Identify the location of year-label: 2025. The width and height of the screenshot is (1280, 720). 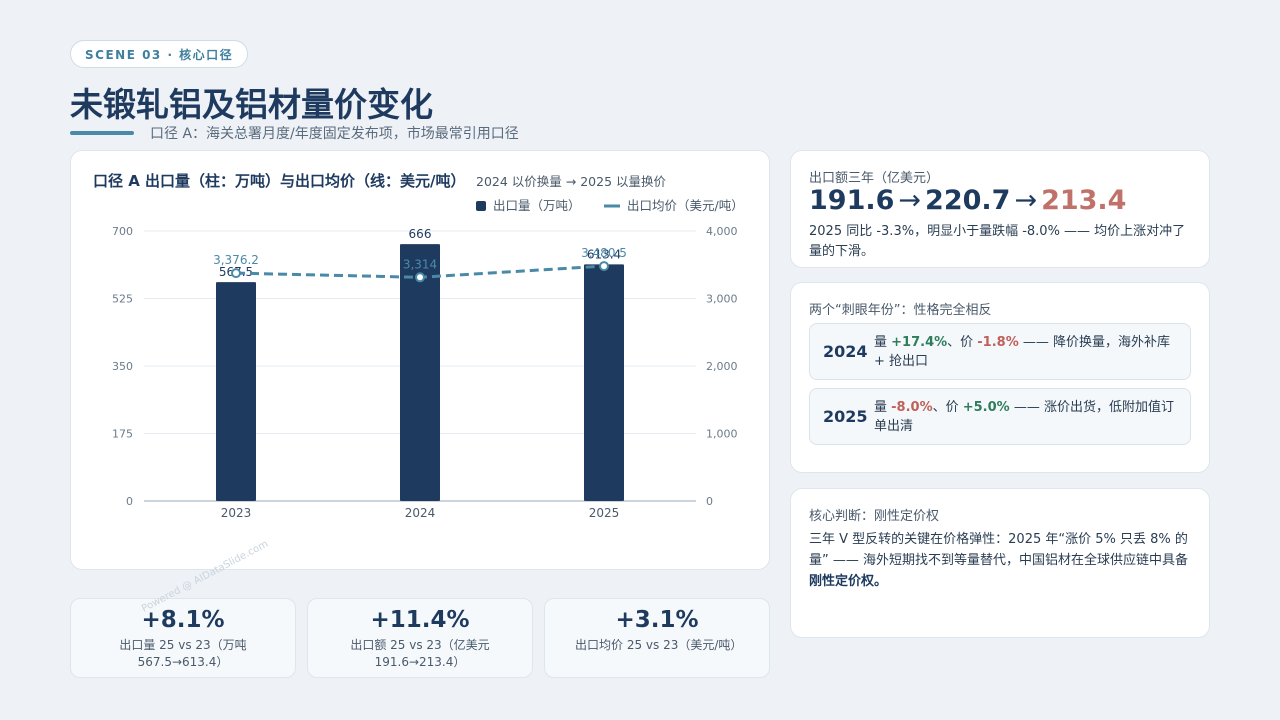
(845, 416).